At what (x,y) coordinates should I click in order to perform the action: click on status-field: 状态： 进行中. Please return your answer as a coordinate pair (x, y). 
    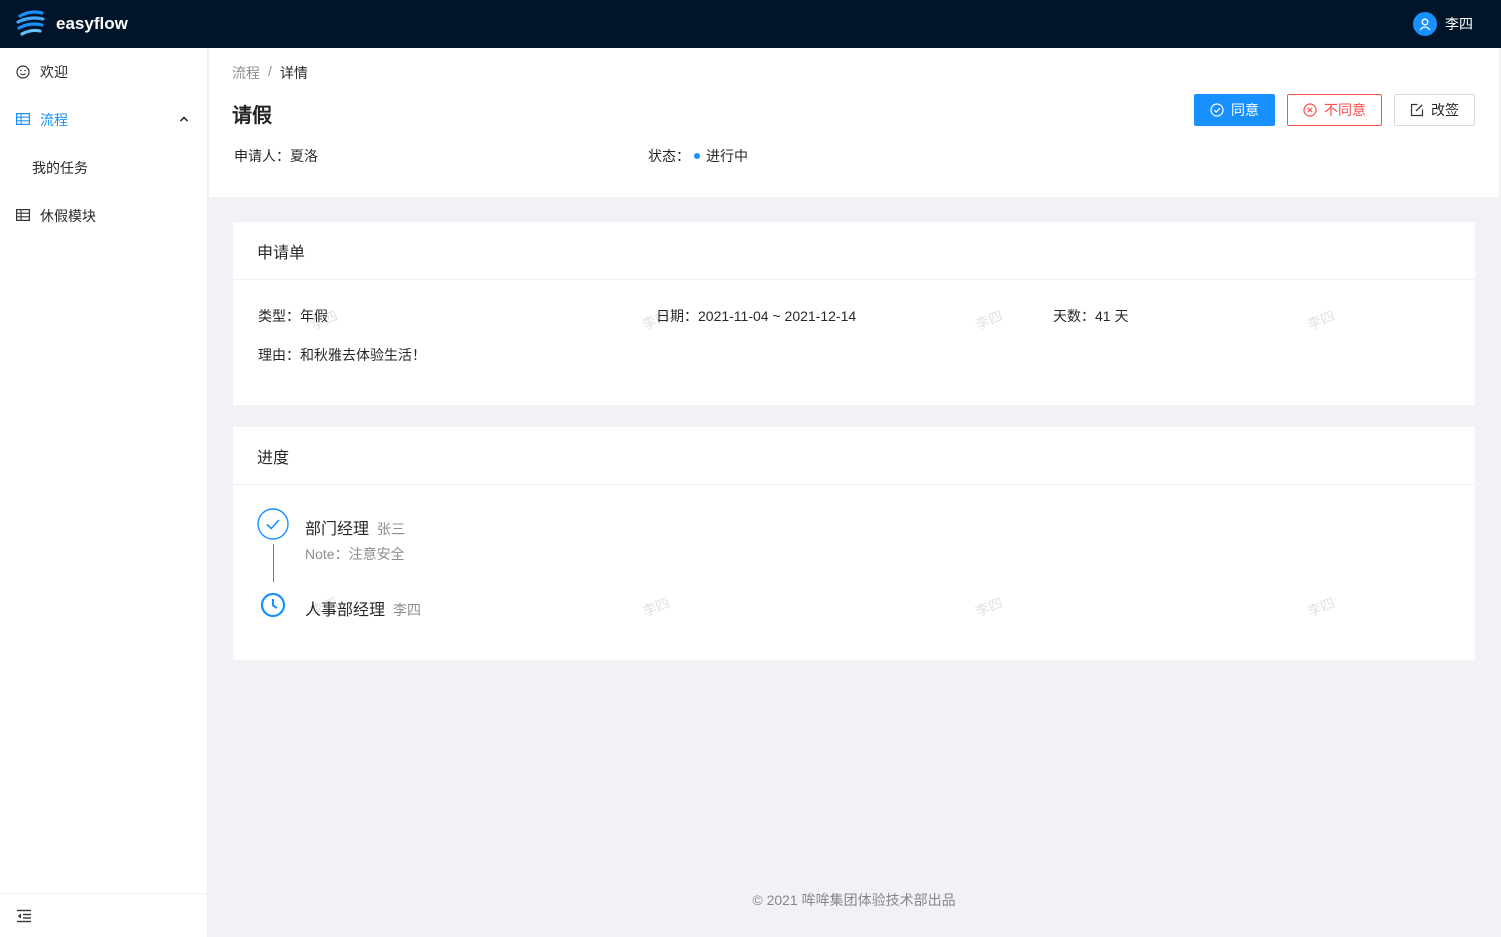
    Looking at the image, I should click on (698, 156).